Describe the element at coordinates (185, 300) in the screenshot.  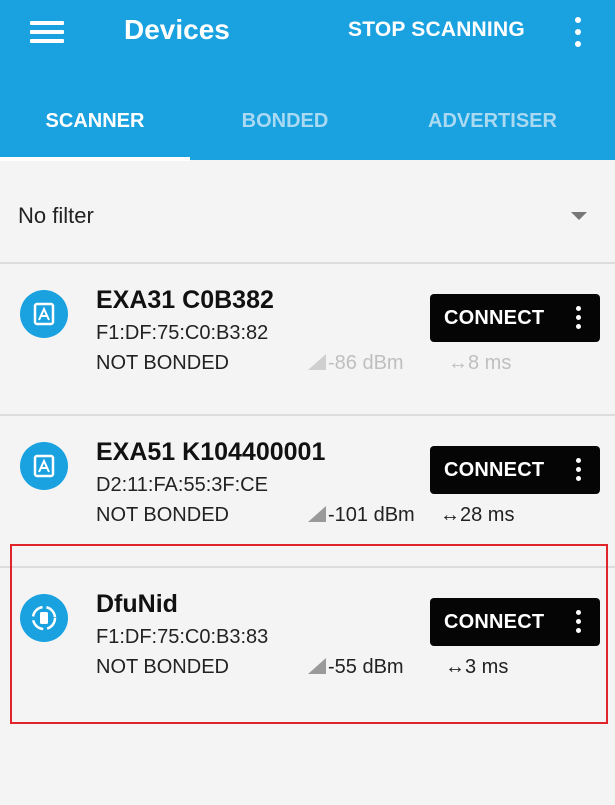
I see `device-name: EXA31 C0B382` at that location.